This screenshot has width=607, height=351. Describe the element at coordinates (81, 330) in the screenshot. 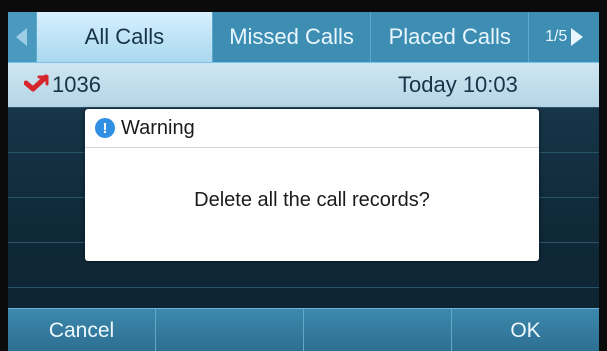

I see `cancel-button: Cancel` at that location.